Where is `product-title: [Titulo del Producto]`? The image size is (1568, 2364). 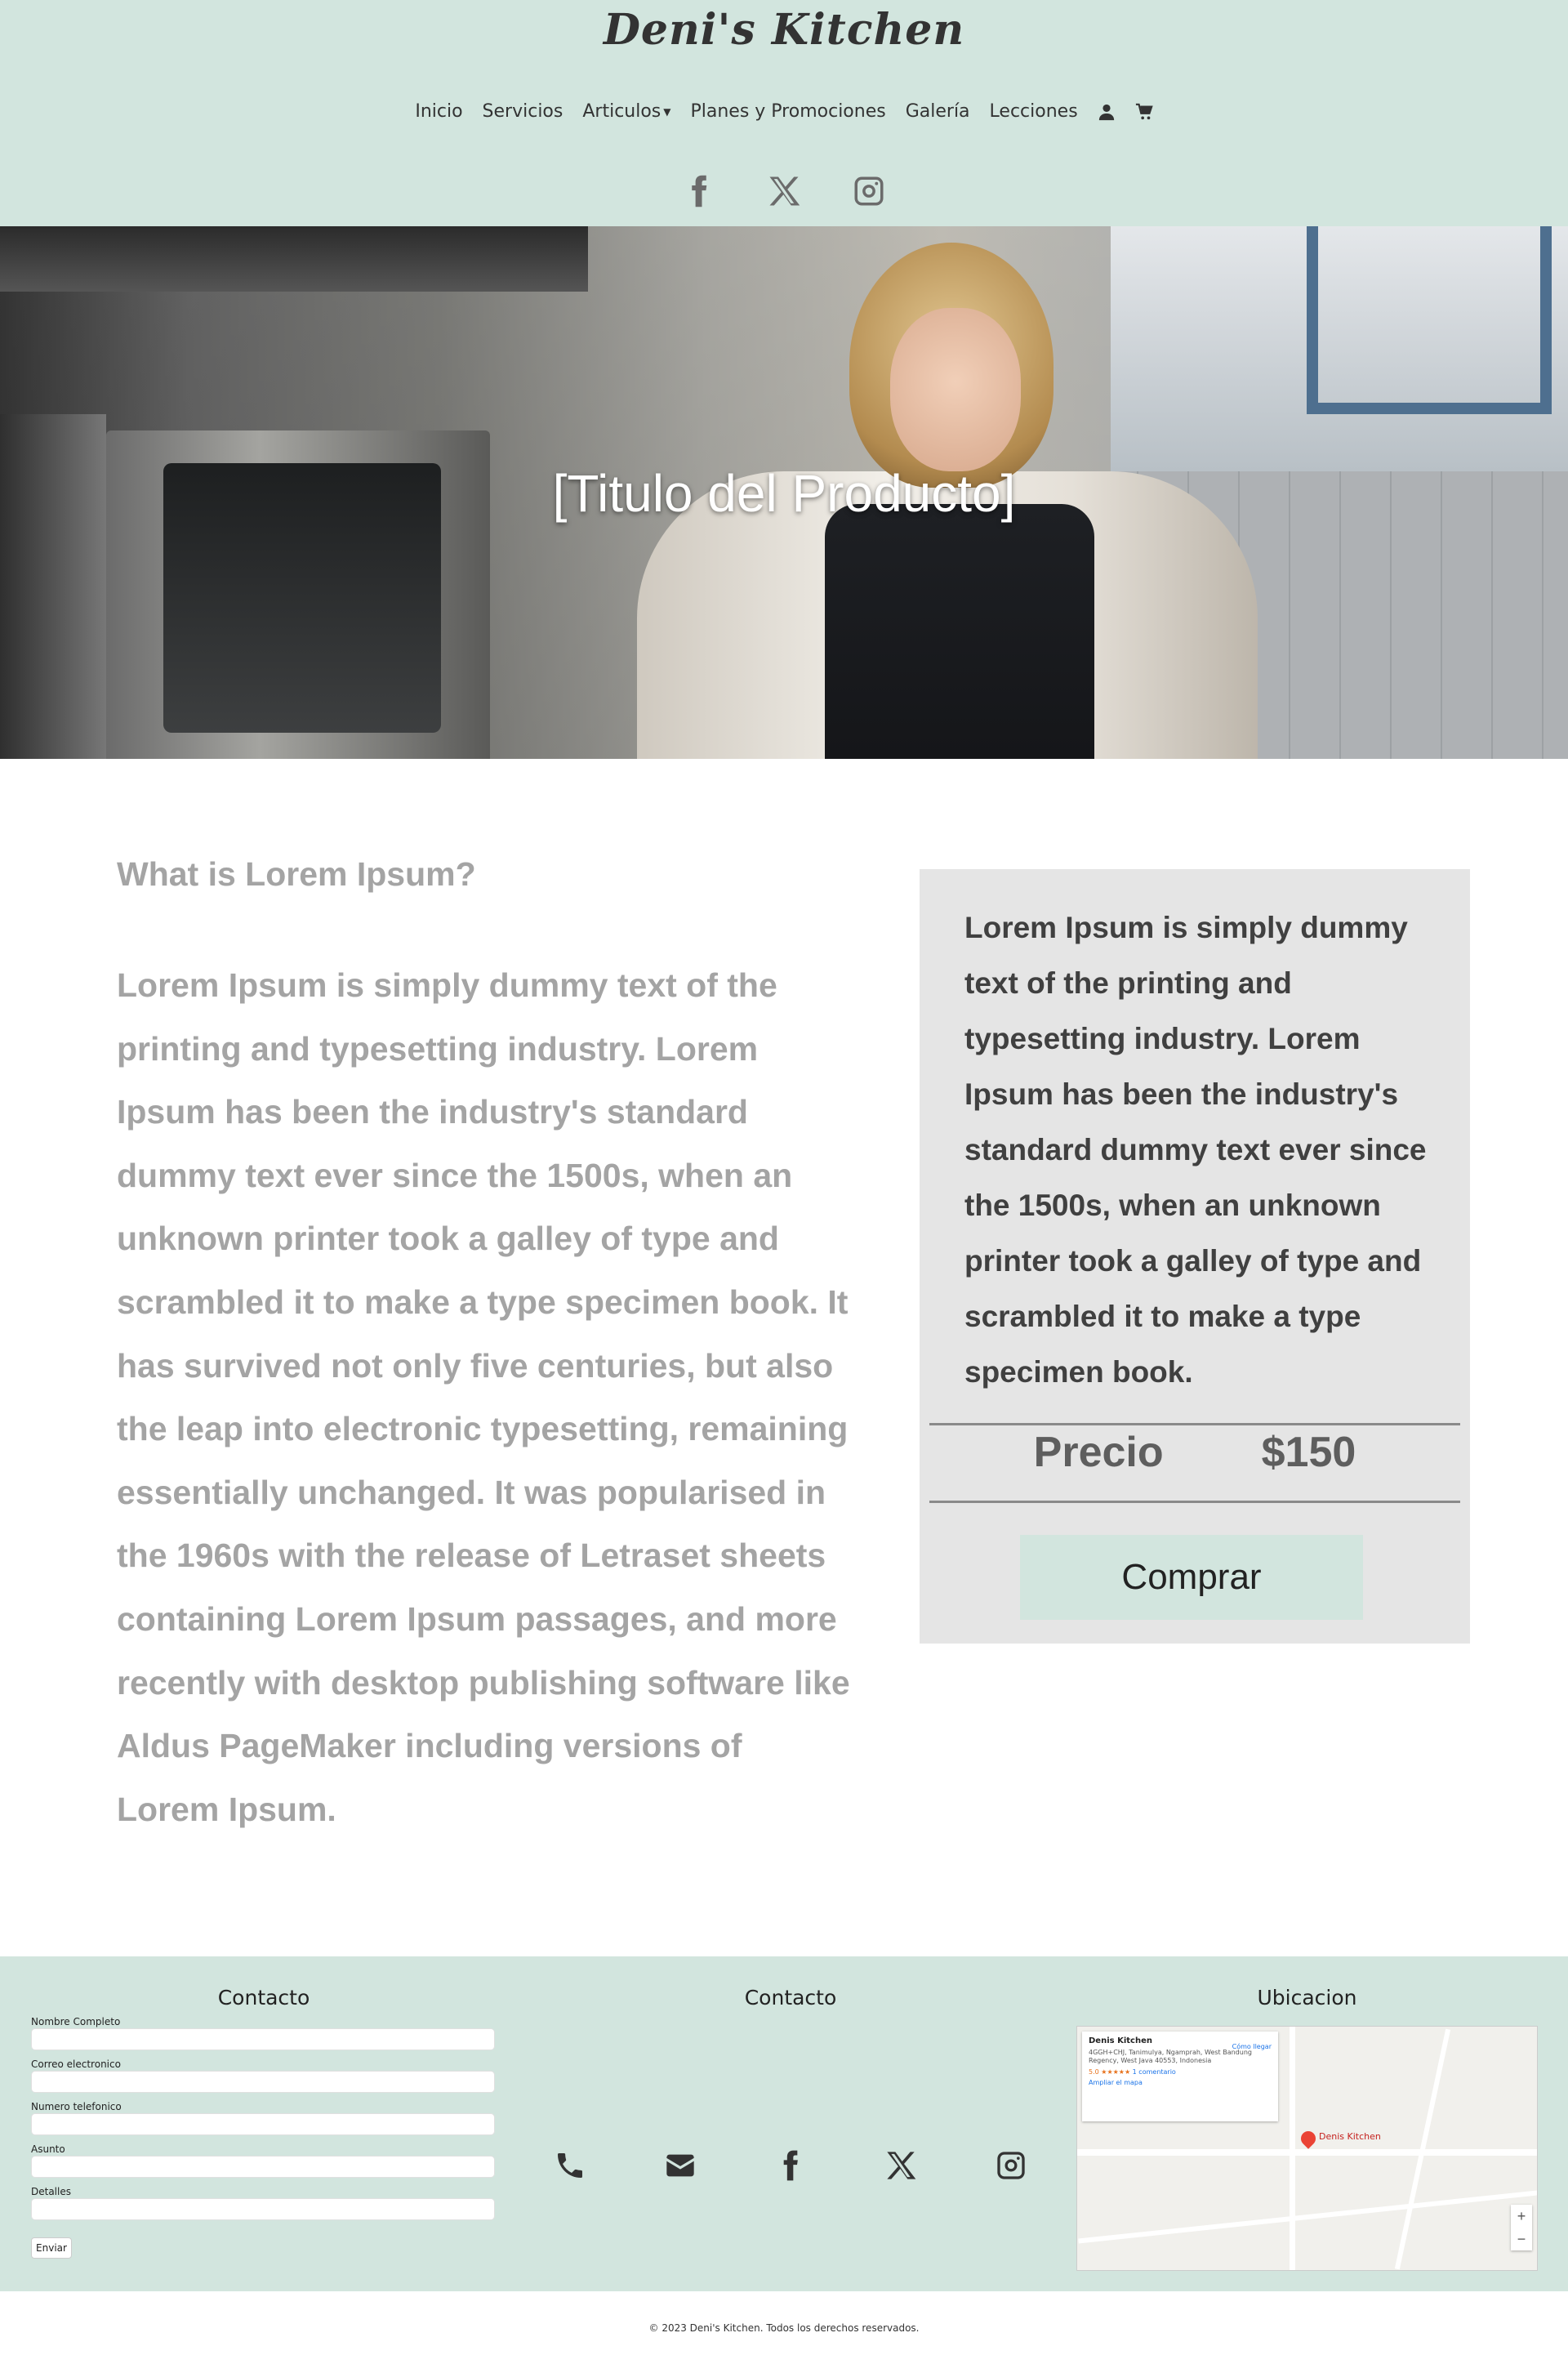 product-title: [Titulo del Producto] is located at coordinates (784, 493).